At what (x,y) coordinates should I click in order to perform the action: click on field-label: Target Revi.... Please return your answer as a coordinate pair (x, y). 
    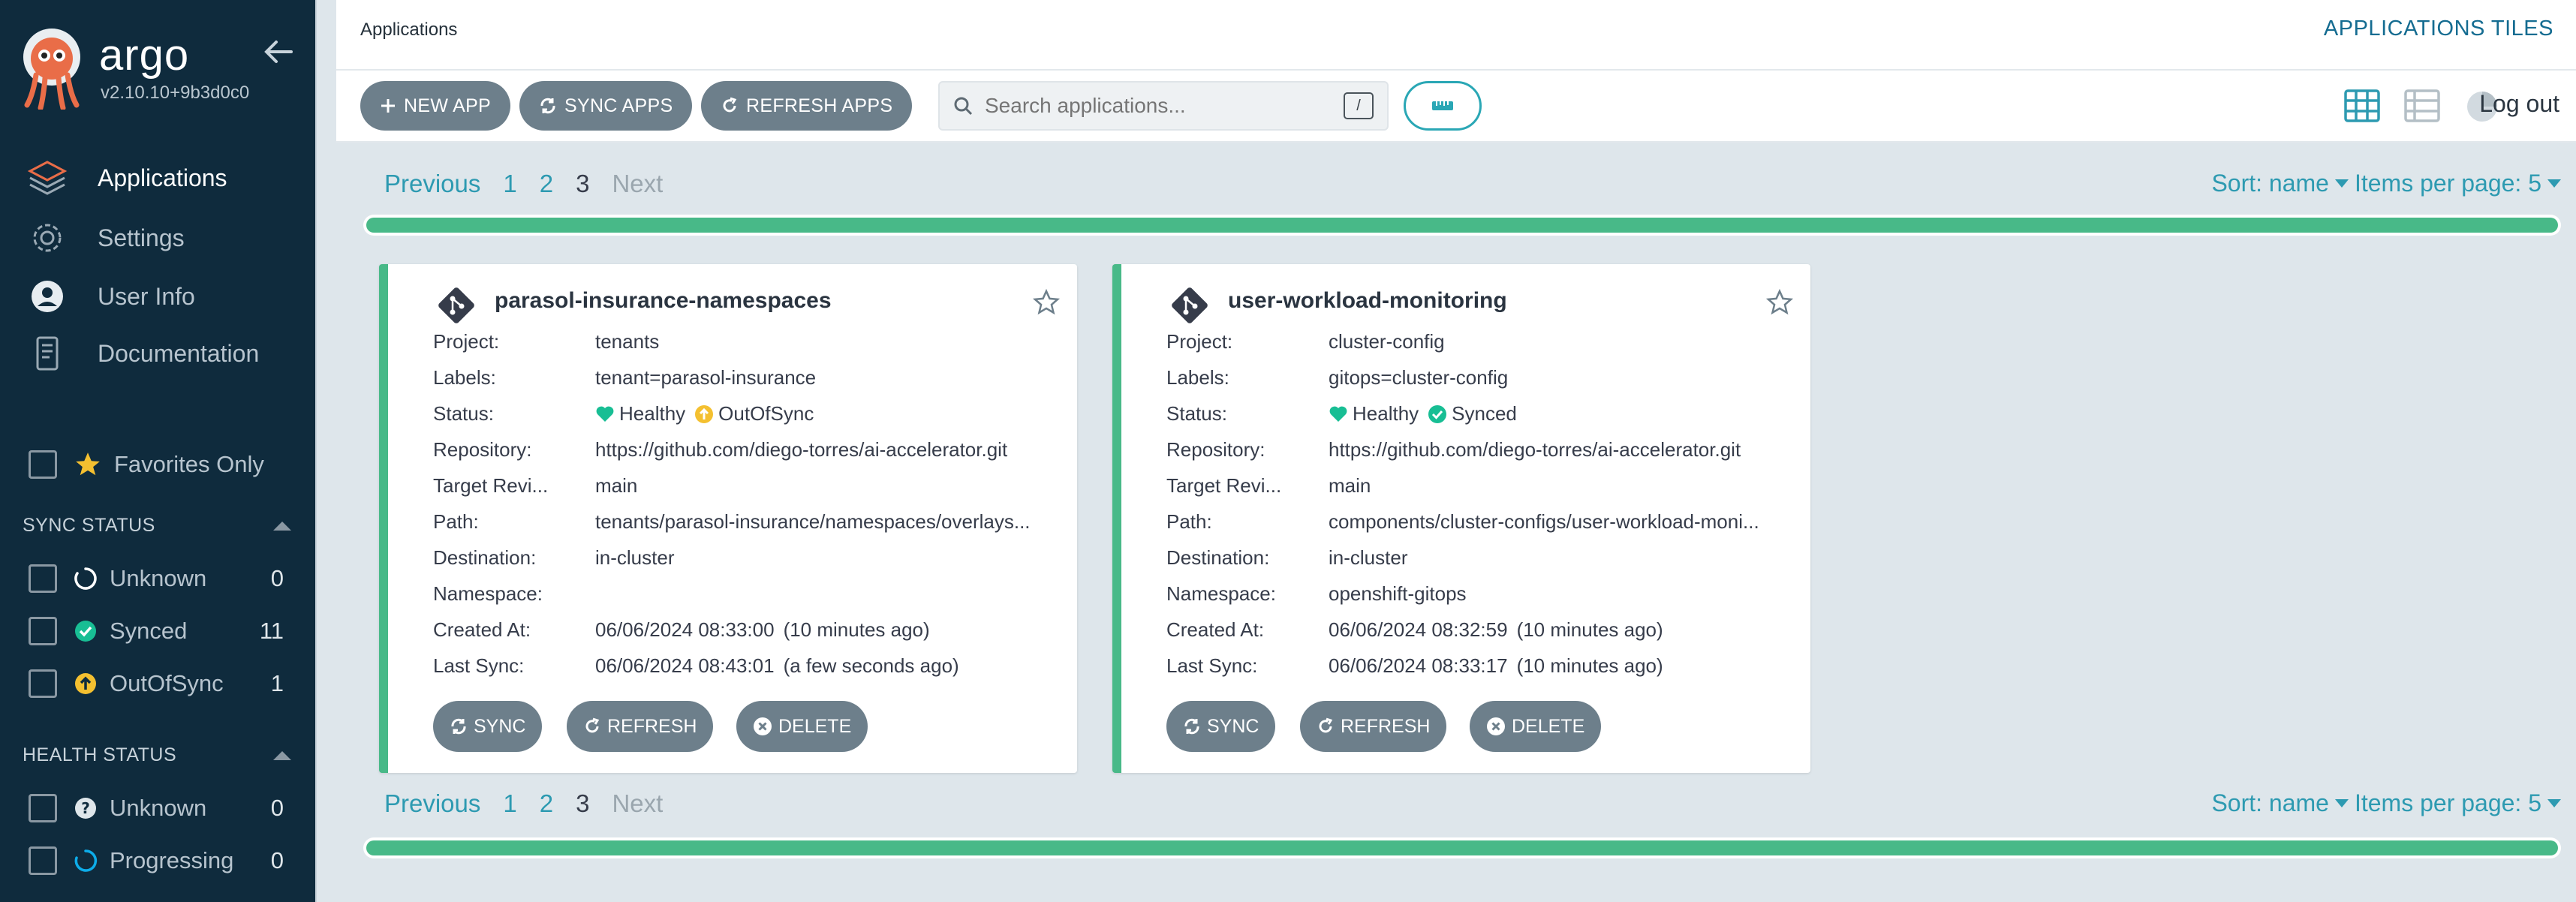
    Looking at the image, I should click on (1224, 485).